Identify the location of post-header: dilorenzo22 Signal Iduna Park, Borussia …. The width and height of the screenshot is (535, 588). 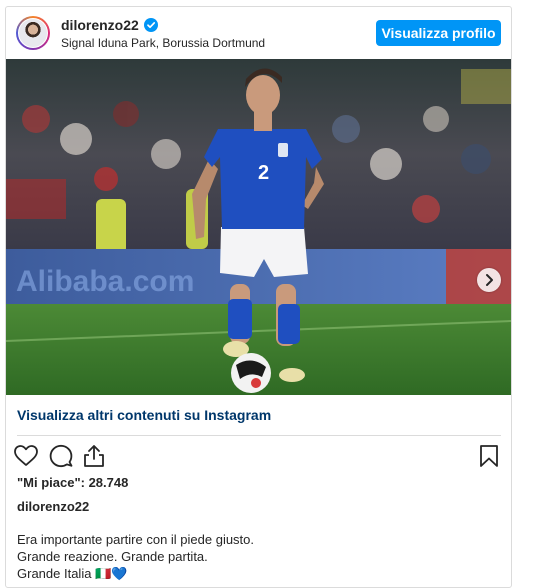
(258, 33).